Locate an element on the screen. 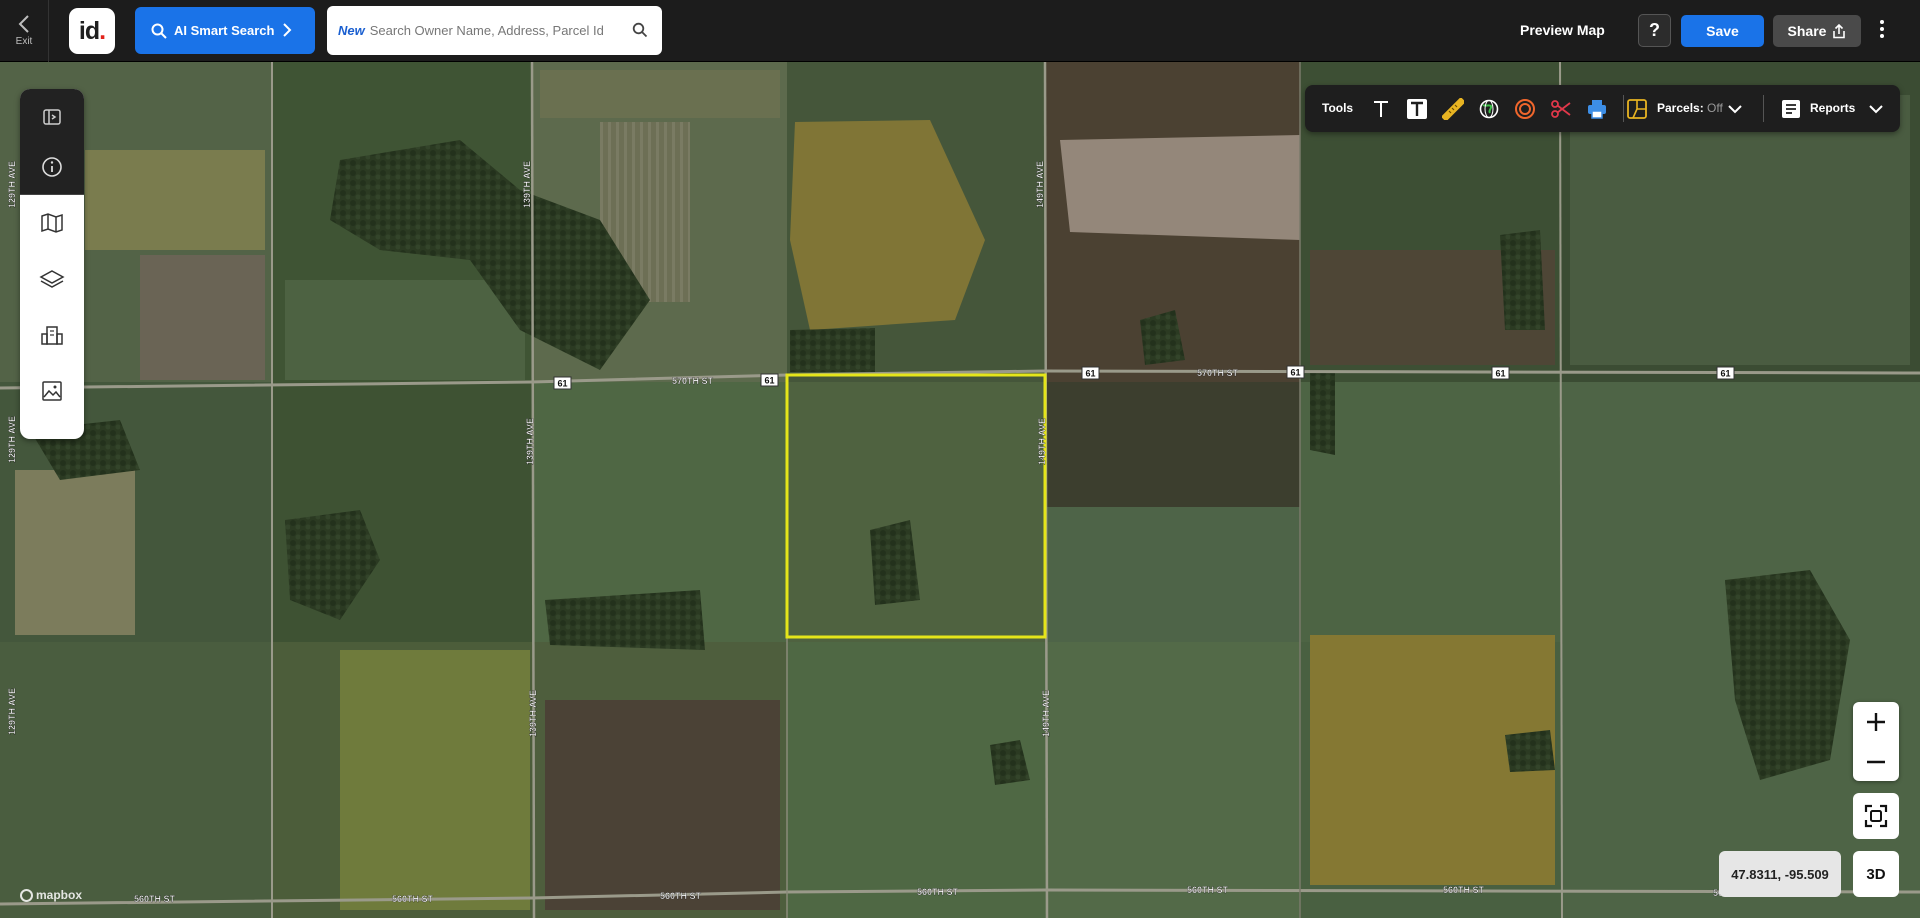 The height and width of the screenshot is (918, 1920). parcels-toggle-icon-wrap is located at coordinates (1637, 109).